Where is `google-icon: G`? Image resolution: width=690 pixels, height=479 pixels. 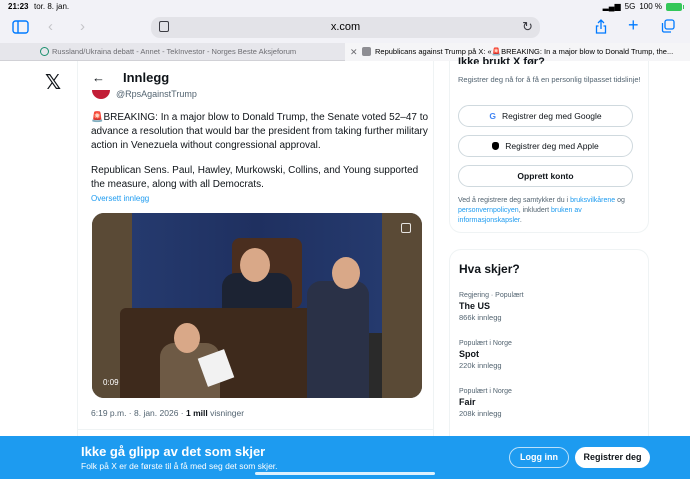
google-icon: G is located at coordinates (492, 116).